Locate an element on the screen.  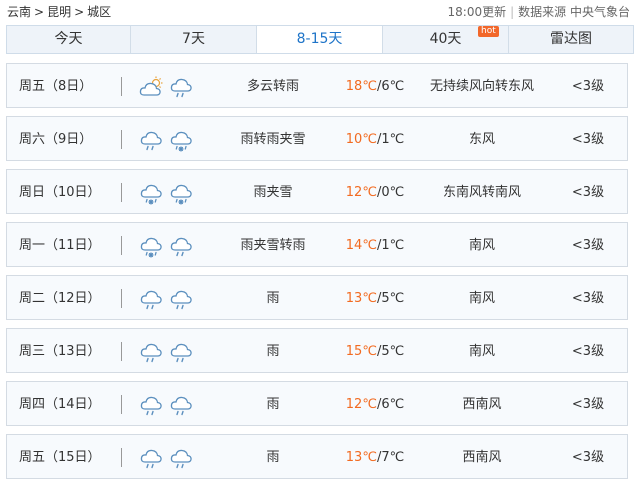
tab-radar: 雷达图 is located at coordinates (571, 39).